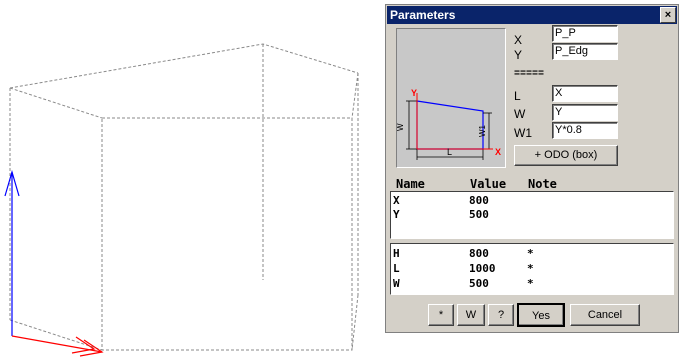 The width and height of the screenshot is (681, 362). I want to click on list-item: L 1000 *, so click(532, 269).